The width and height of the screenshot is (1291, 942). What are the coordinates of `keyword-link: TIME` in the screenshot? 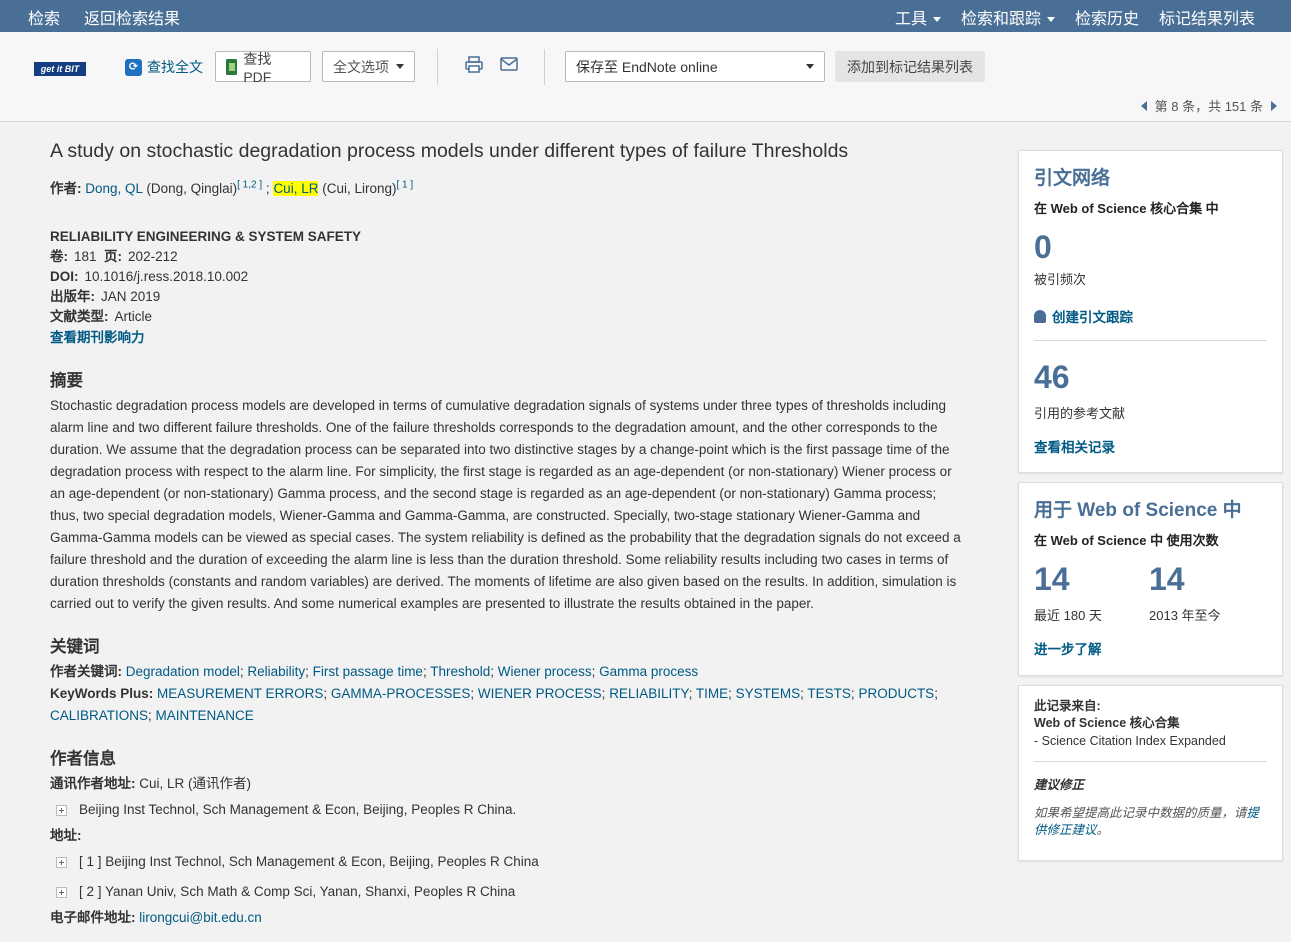 It's located at (712, 693).